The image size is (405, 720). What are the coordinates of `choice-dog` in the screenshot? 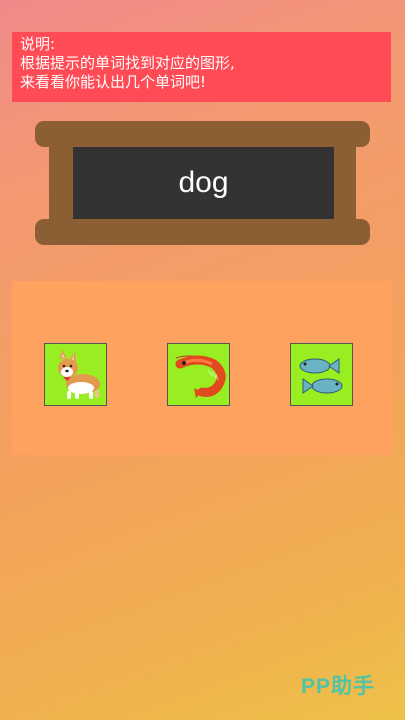 It's located at (75, 374).